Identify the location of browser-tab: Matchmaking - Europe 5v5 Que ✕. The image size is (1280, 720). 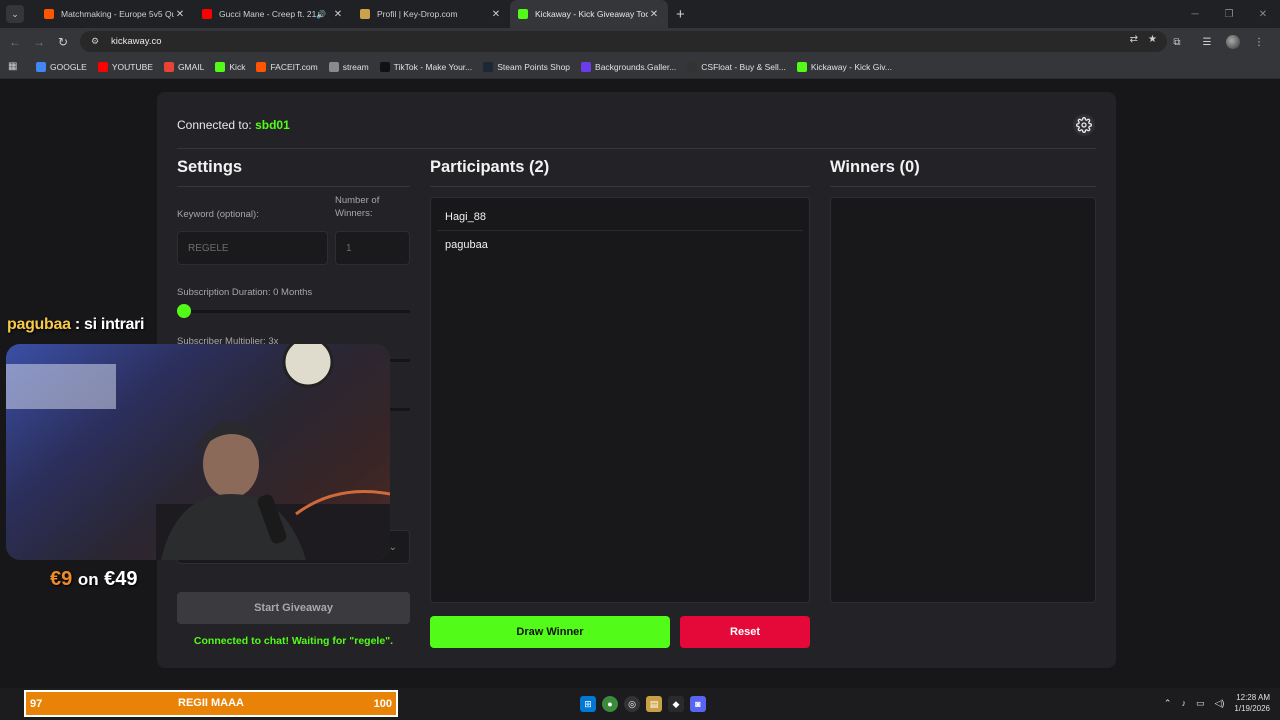
(115, 14).